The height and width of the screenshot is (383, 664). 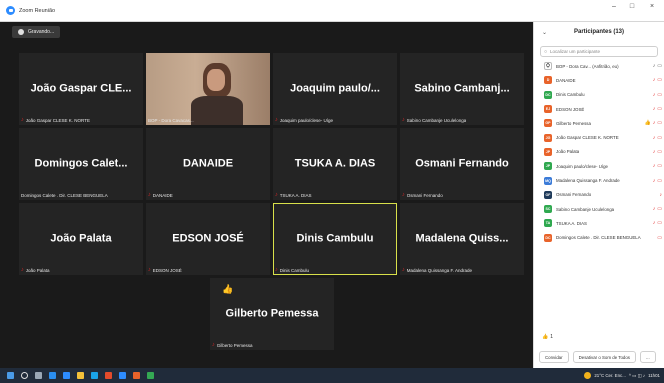 What do you see at coordinates (10, 375) in the screenshot?
I see `start-icon` at bounding box center [10, 375].